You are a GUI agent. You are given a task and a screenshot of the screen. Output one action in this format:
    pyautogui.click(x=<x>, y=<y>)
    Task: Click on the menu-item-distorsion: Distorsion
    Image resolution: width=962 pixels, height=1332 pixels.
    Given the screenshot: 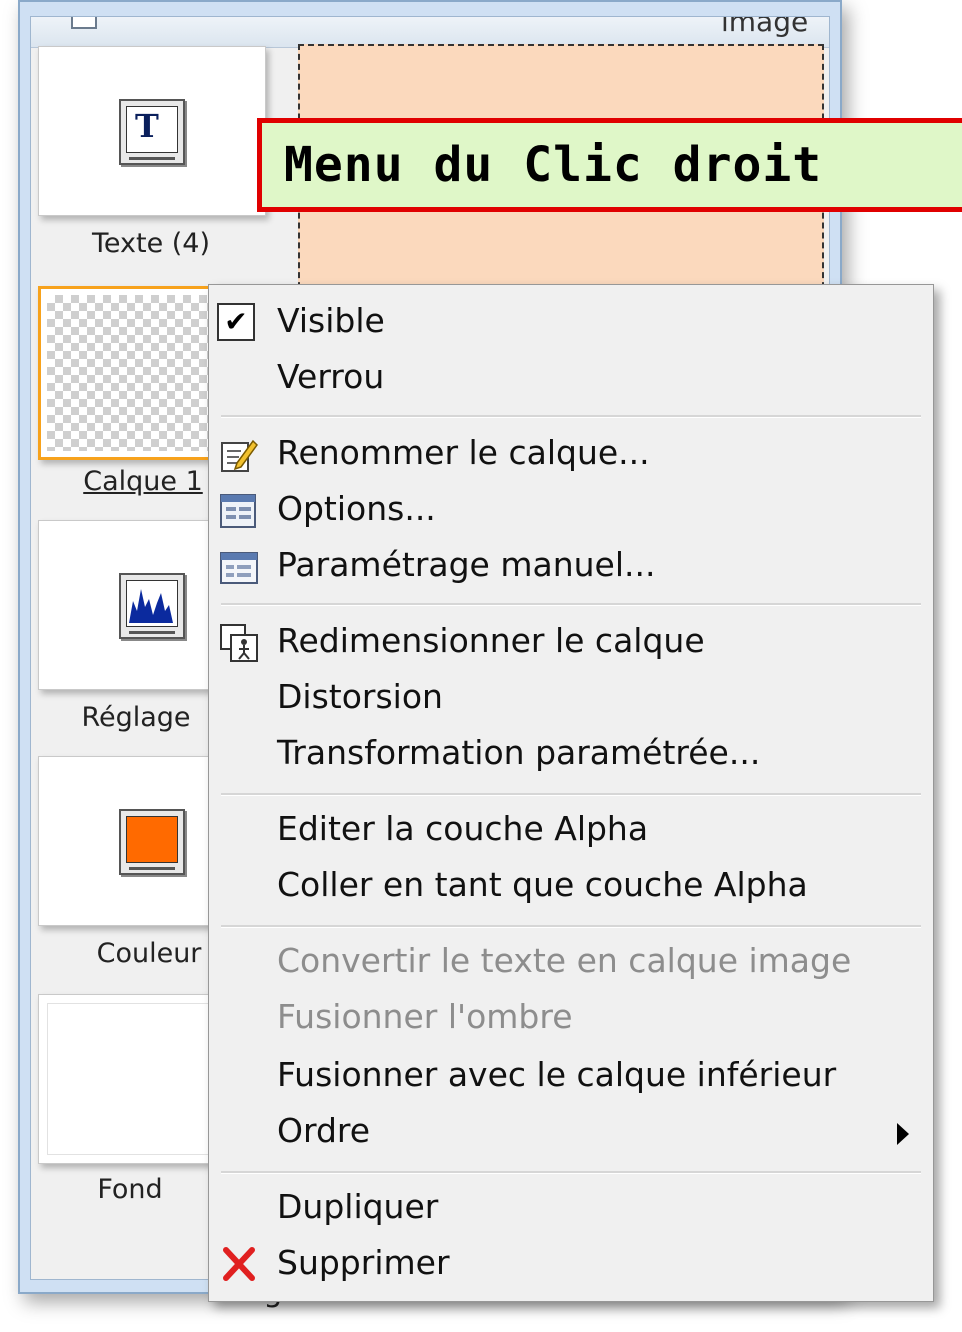 What is the action you would take?
    pyautogui.click(x=571, y=697)
    